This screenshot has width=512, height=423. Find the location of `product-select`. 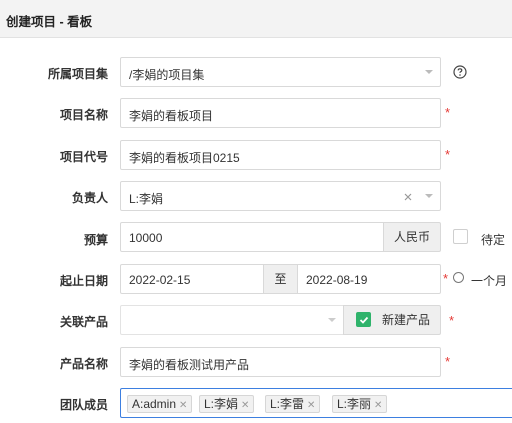

product-select is located at coordinates (232, 320).